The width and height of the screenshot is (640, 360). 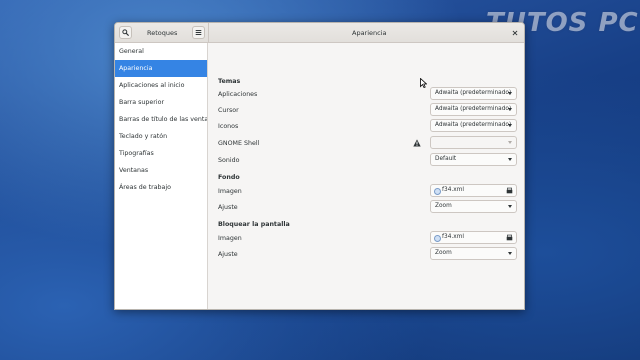 I want to click on temas-heading: Temas, so click(x=229, y=81).